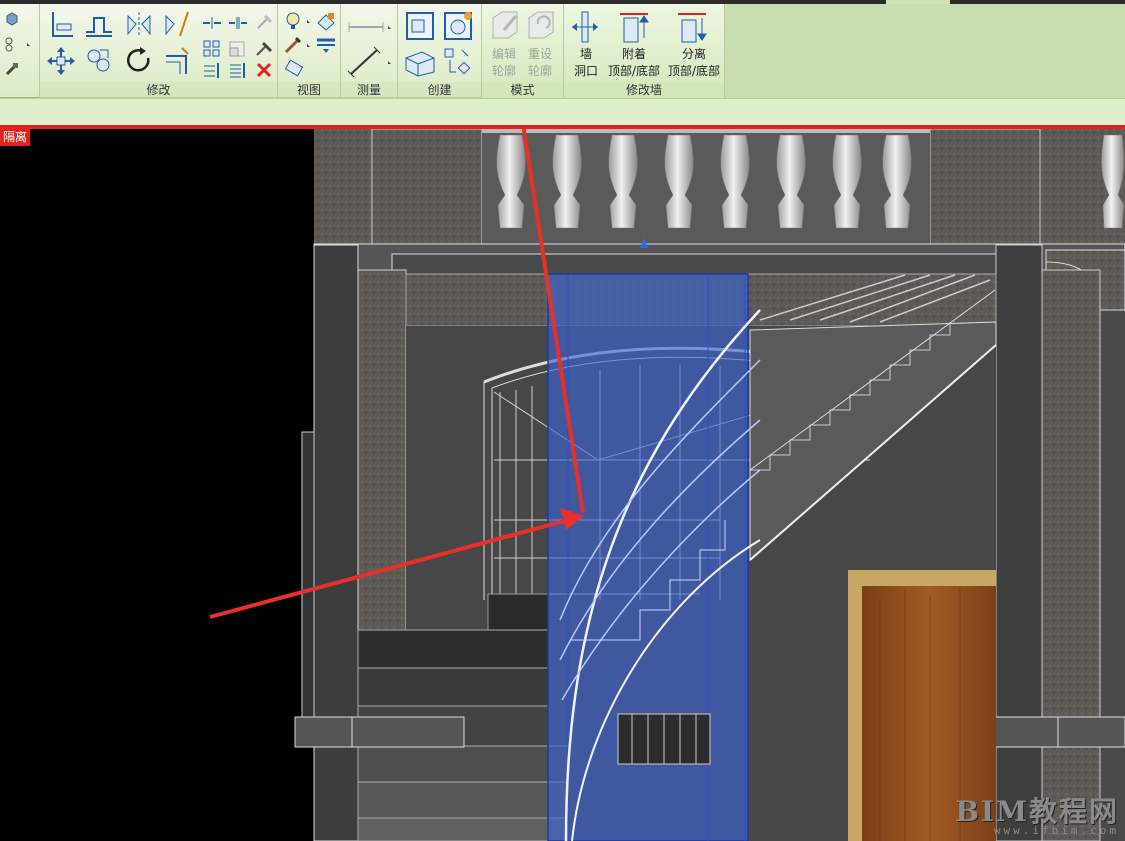  Describe the element at coordinates (541, 25) in the screenshot. I see `reset-profile-icon` at that location.